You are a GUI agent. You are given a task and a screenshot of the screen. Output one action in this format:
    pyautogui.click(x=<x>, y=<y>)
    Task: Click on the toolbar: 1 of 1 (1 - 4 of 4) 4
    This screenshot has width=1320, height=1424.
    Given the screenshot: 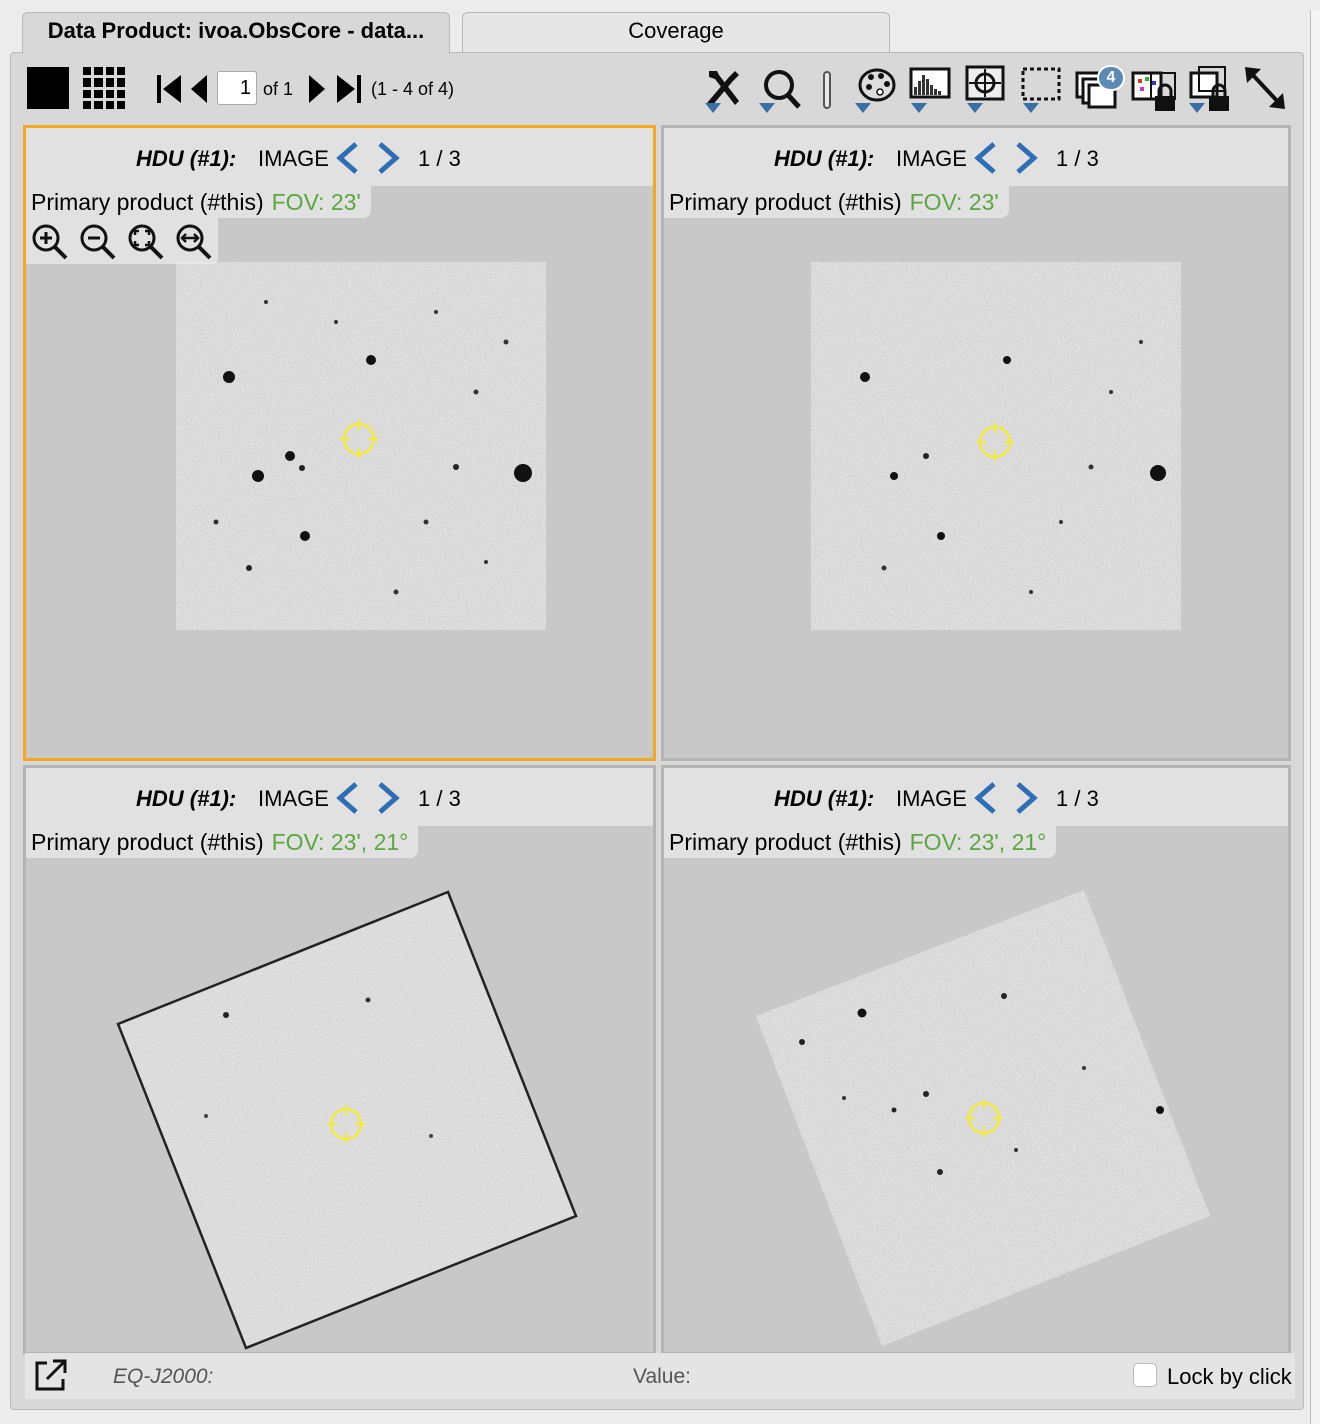 What is the action you would take?
    pyautogui.click(x=657, y=88)
    